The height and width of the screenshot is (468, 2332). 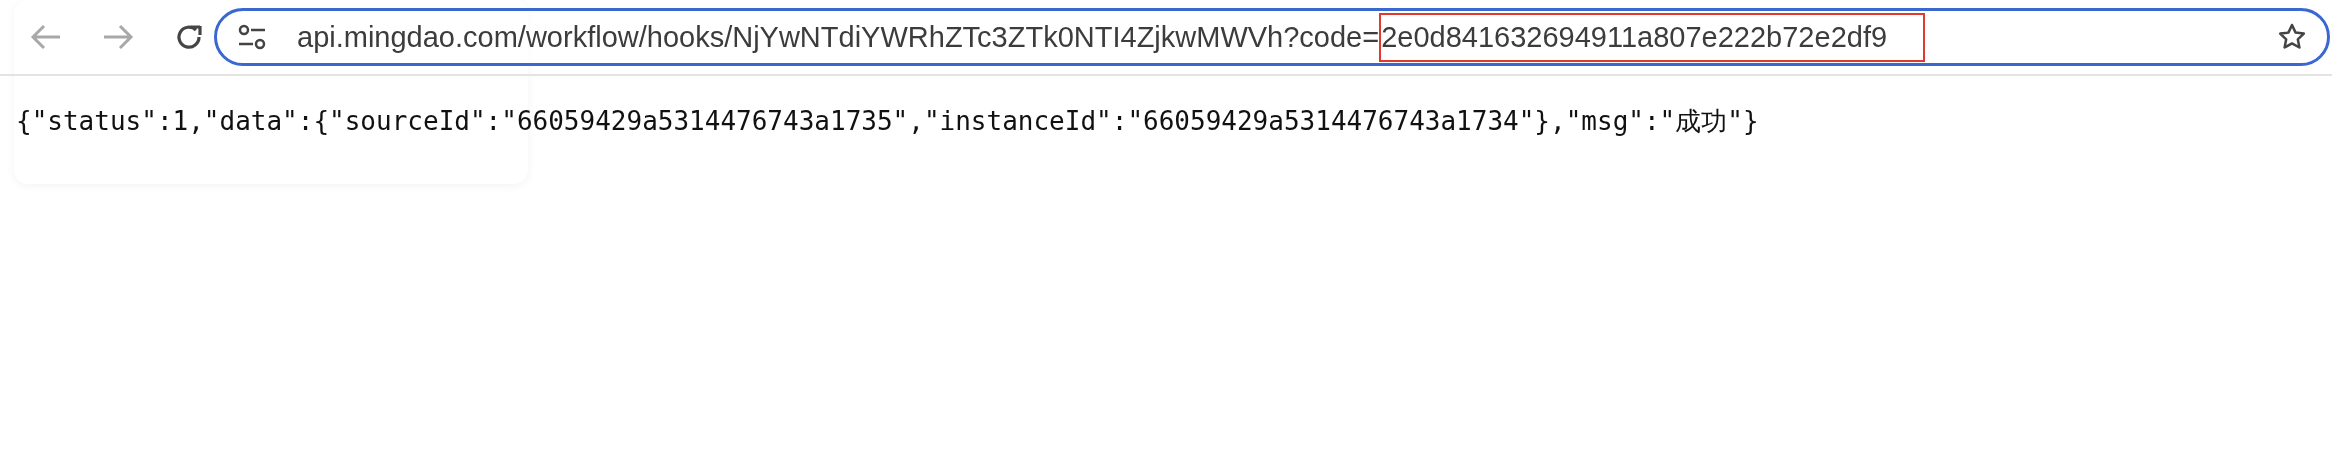 What do you see at coordinates (1111, 37) in the screenshot?
I see `url-text: api.mingdao.com/workflow/hooks/NjYwNTdiYWRhZTc3ZTk0NTI4ZjkwMWVh?code=2e0d841632694911a807e222b72e2df9` at bounding box center [1111, 37].